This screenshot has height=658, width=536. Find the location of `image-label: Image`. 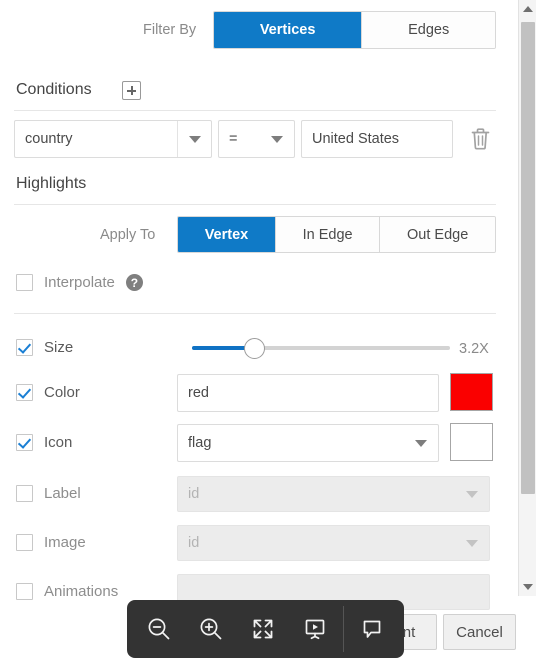

image-label: Image is located at coordinates (65, 542).